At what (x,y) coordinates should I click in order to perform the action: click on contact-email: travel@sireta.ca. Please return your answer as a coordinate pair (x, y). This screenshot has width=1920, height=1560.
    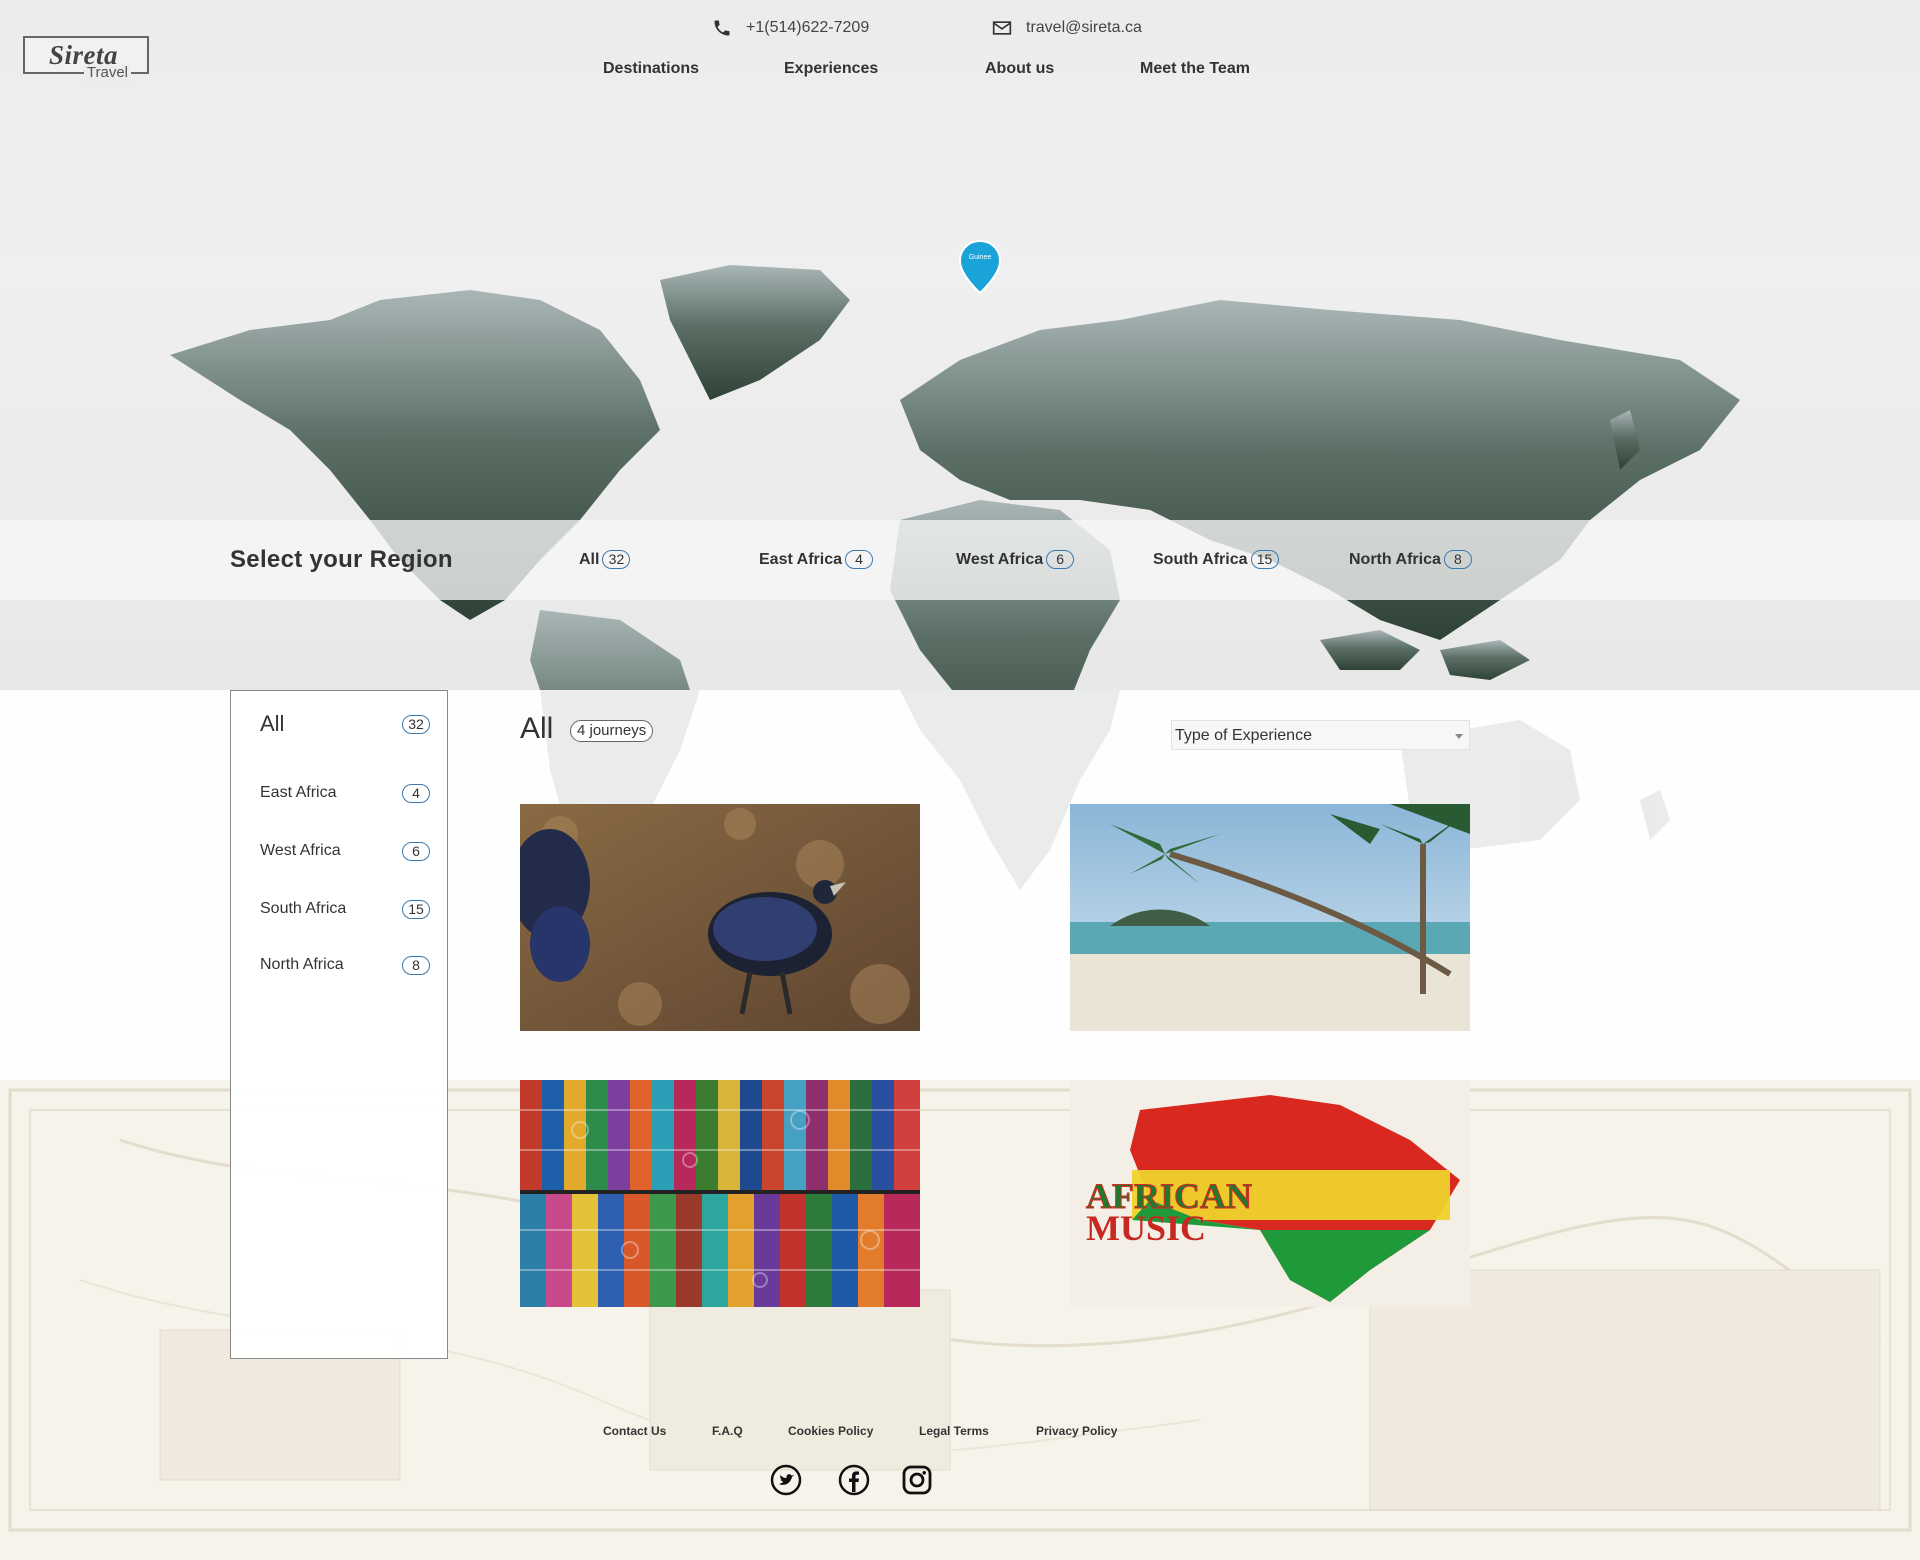
    Looking at the image, I should click on (1067, 28).